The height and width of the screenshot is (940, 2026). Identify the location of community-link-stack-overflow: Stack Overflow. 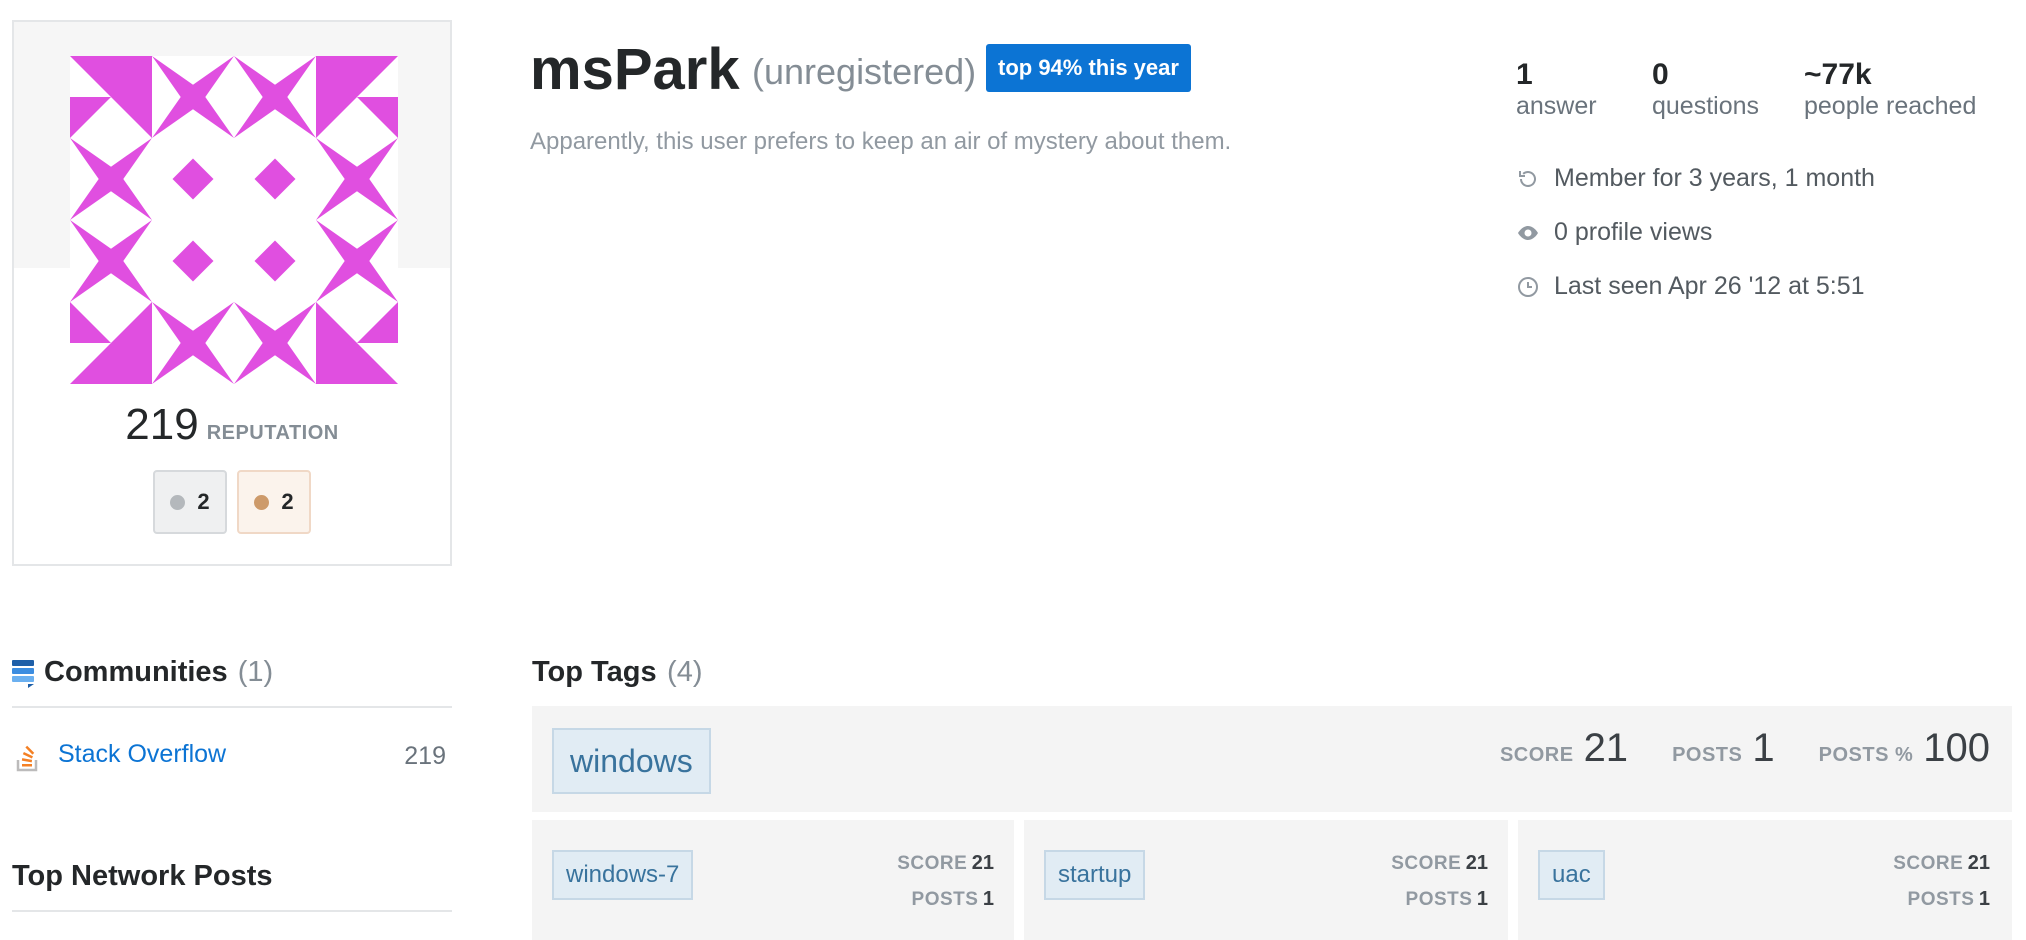
(142, 754).